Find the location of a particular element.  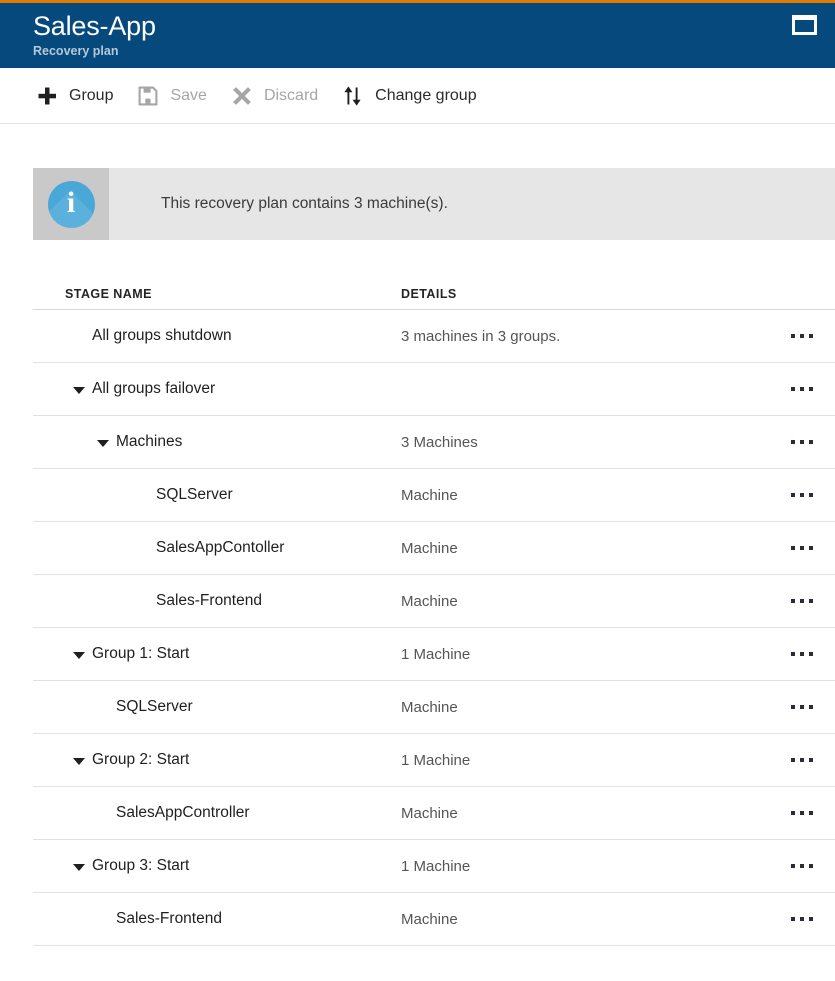

change-group-command: Change group is located at coordinates (413, 96).